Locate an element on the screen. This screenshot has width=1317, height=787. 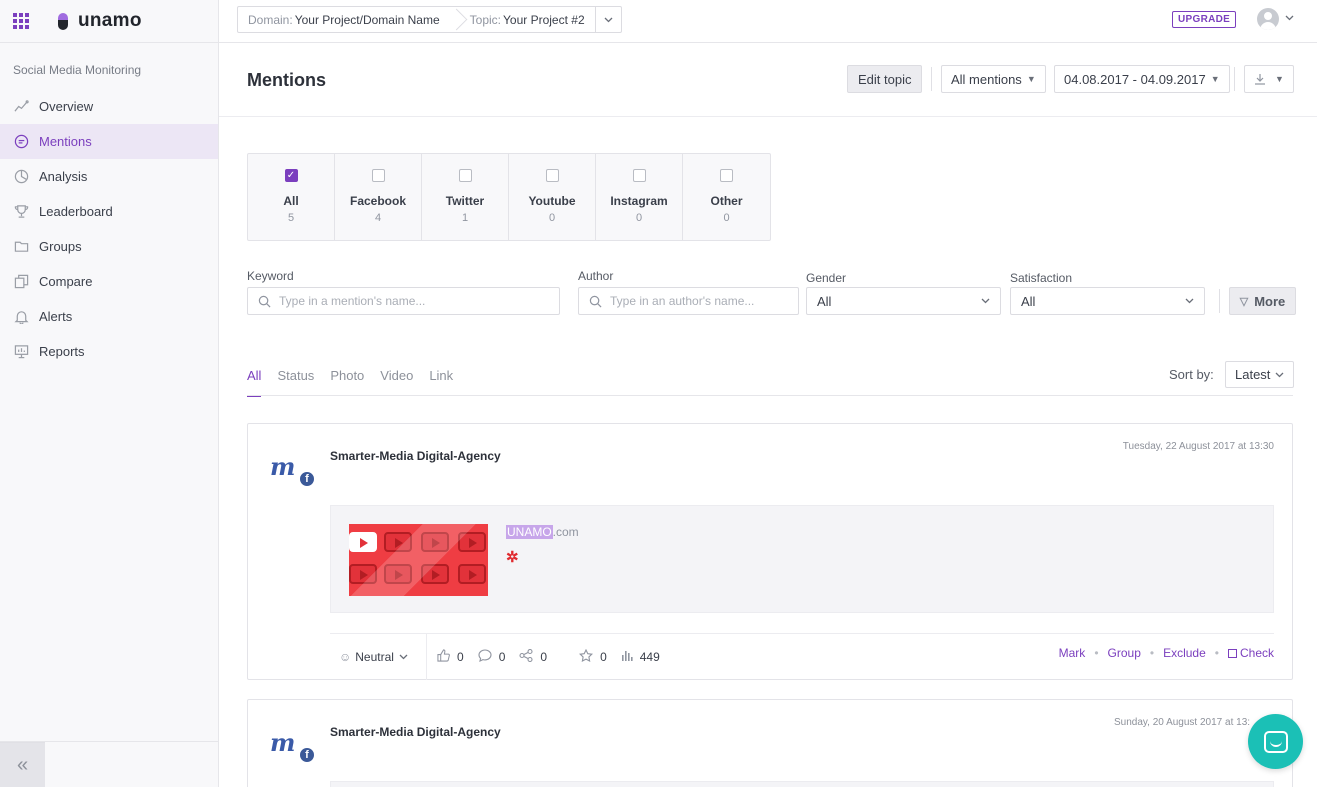
link-preview: UNAMO.com ✲ is located at coordinates (802, 559).